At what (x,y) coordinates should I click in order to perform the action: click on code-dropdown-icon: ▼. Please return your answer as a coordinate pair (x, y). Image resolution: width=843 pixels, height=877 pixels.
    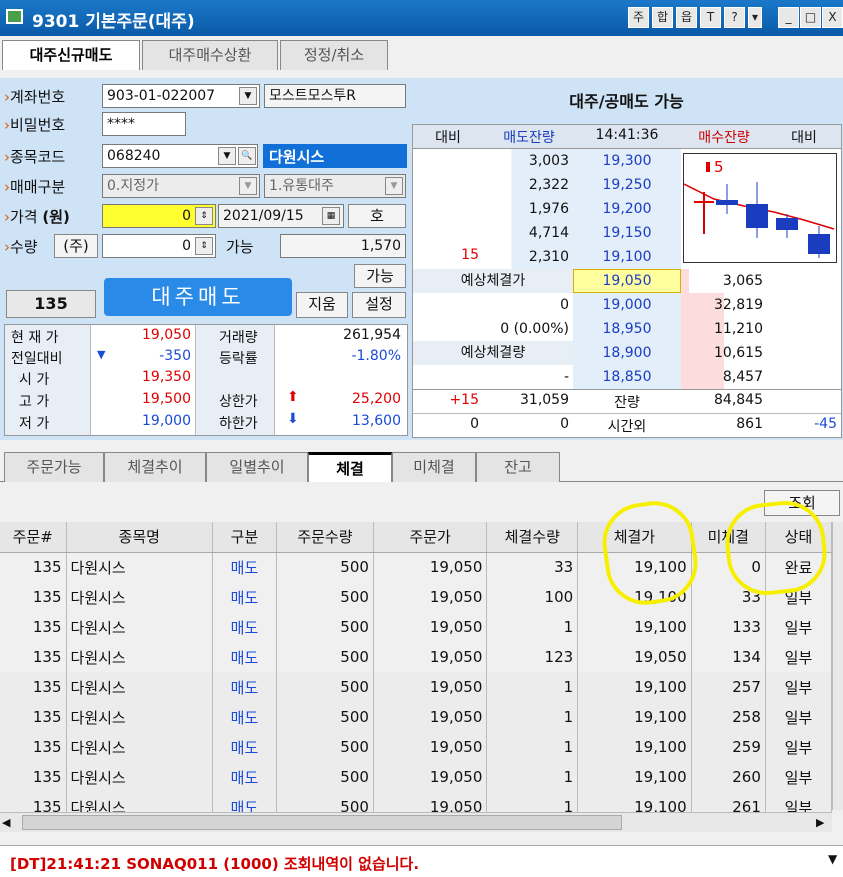
    Looking at the image, I should click on (227, 156).